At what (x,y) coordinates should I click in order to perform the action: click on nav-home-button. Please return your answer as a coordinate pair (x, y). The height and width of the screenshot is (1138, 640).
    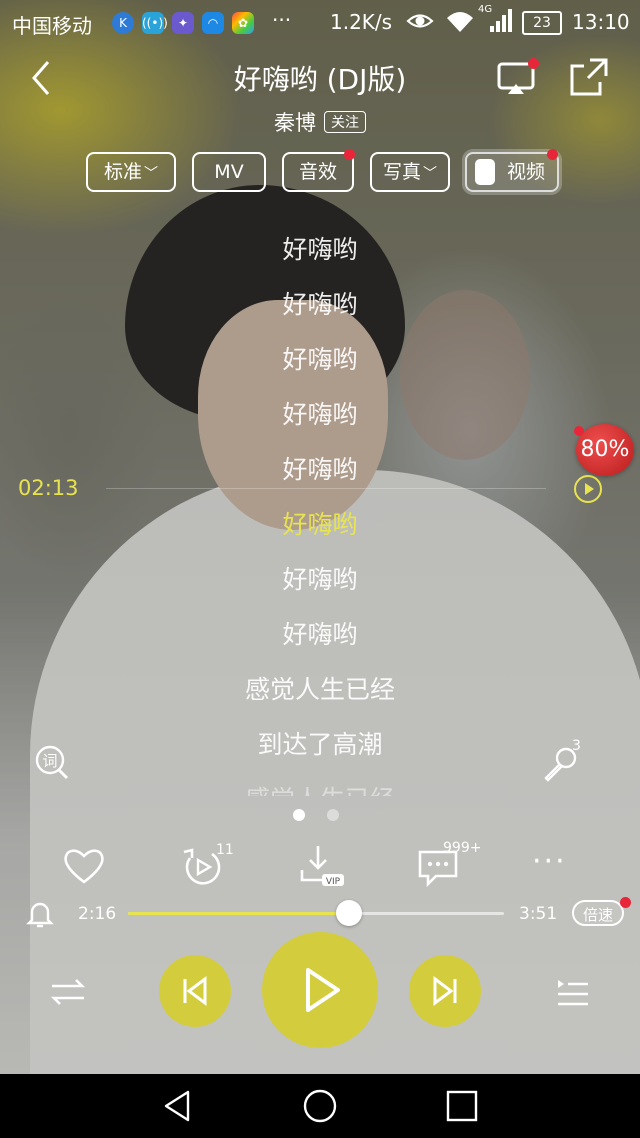
    Looking at the image, I should click on (320, 1106).